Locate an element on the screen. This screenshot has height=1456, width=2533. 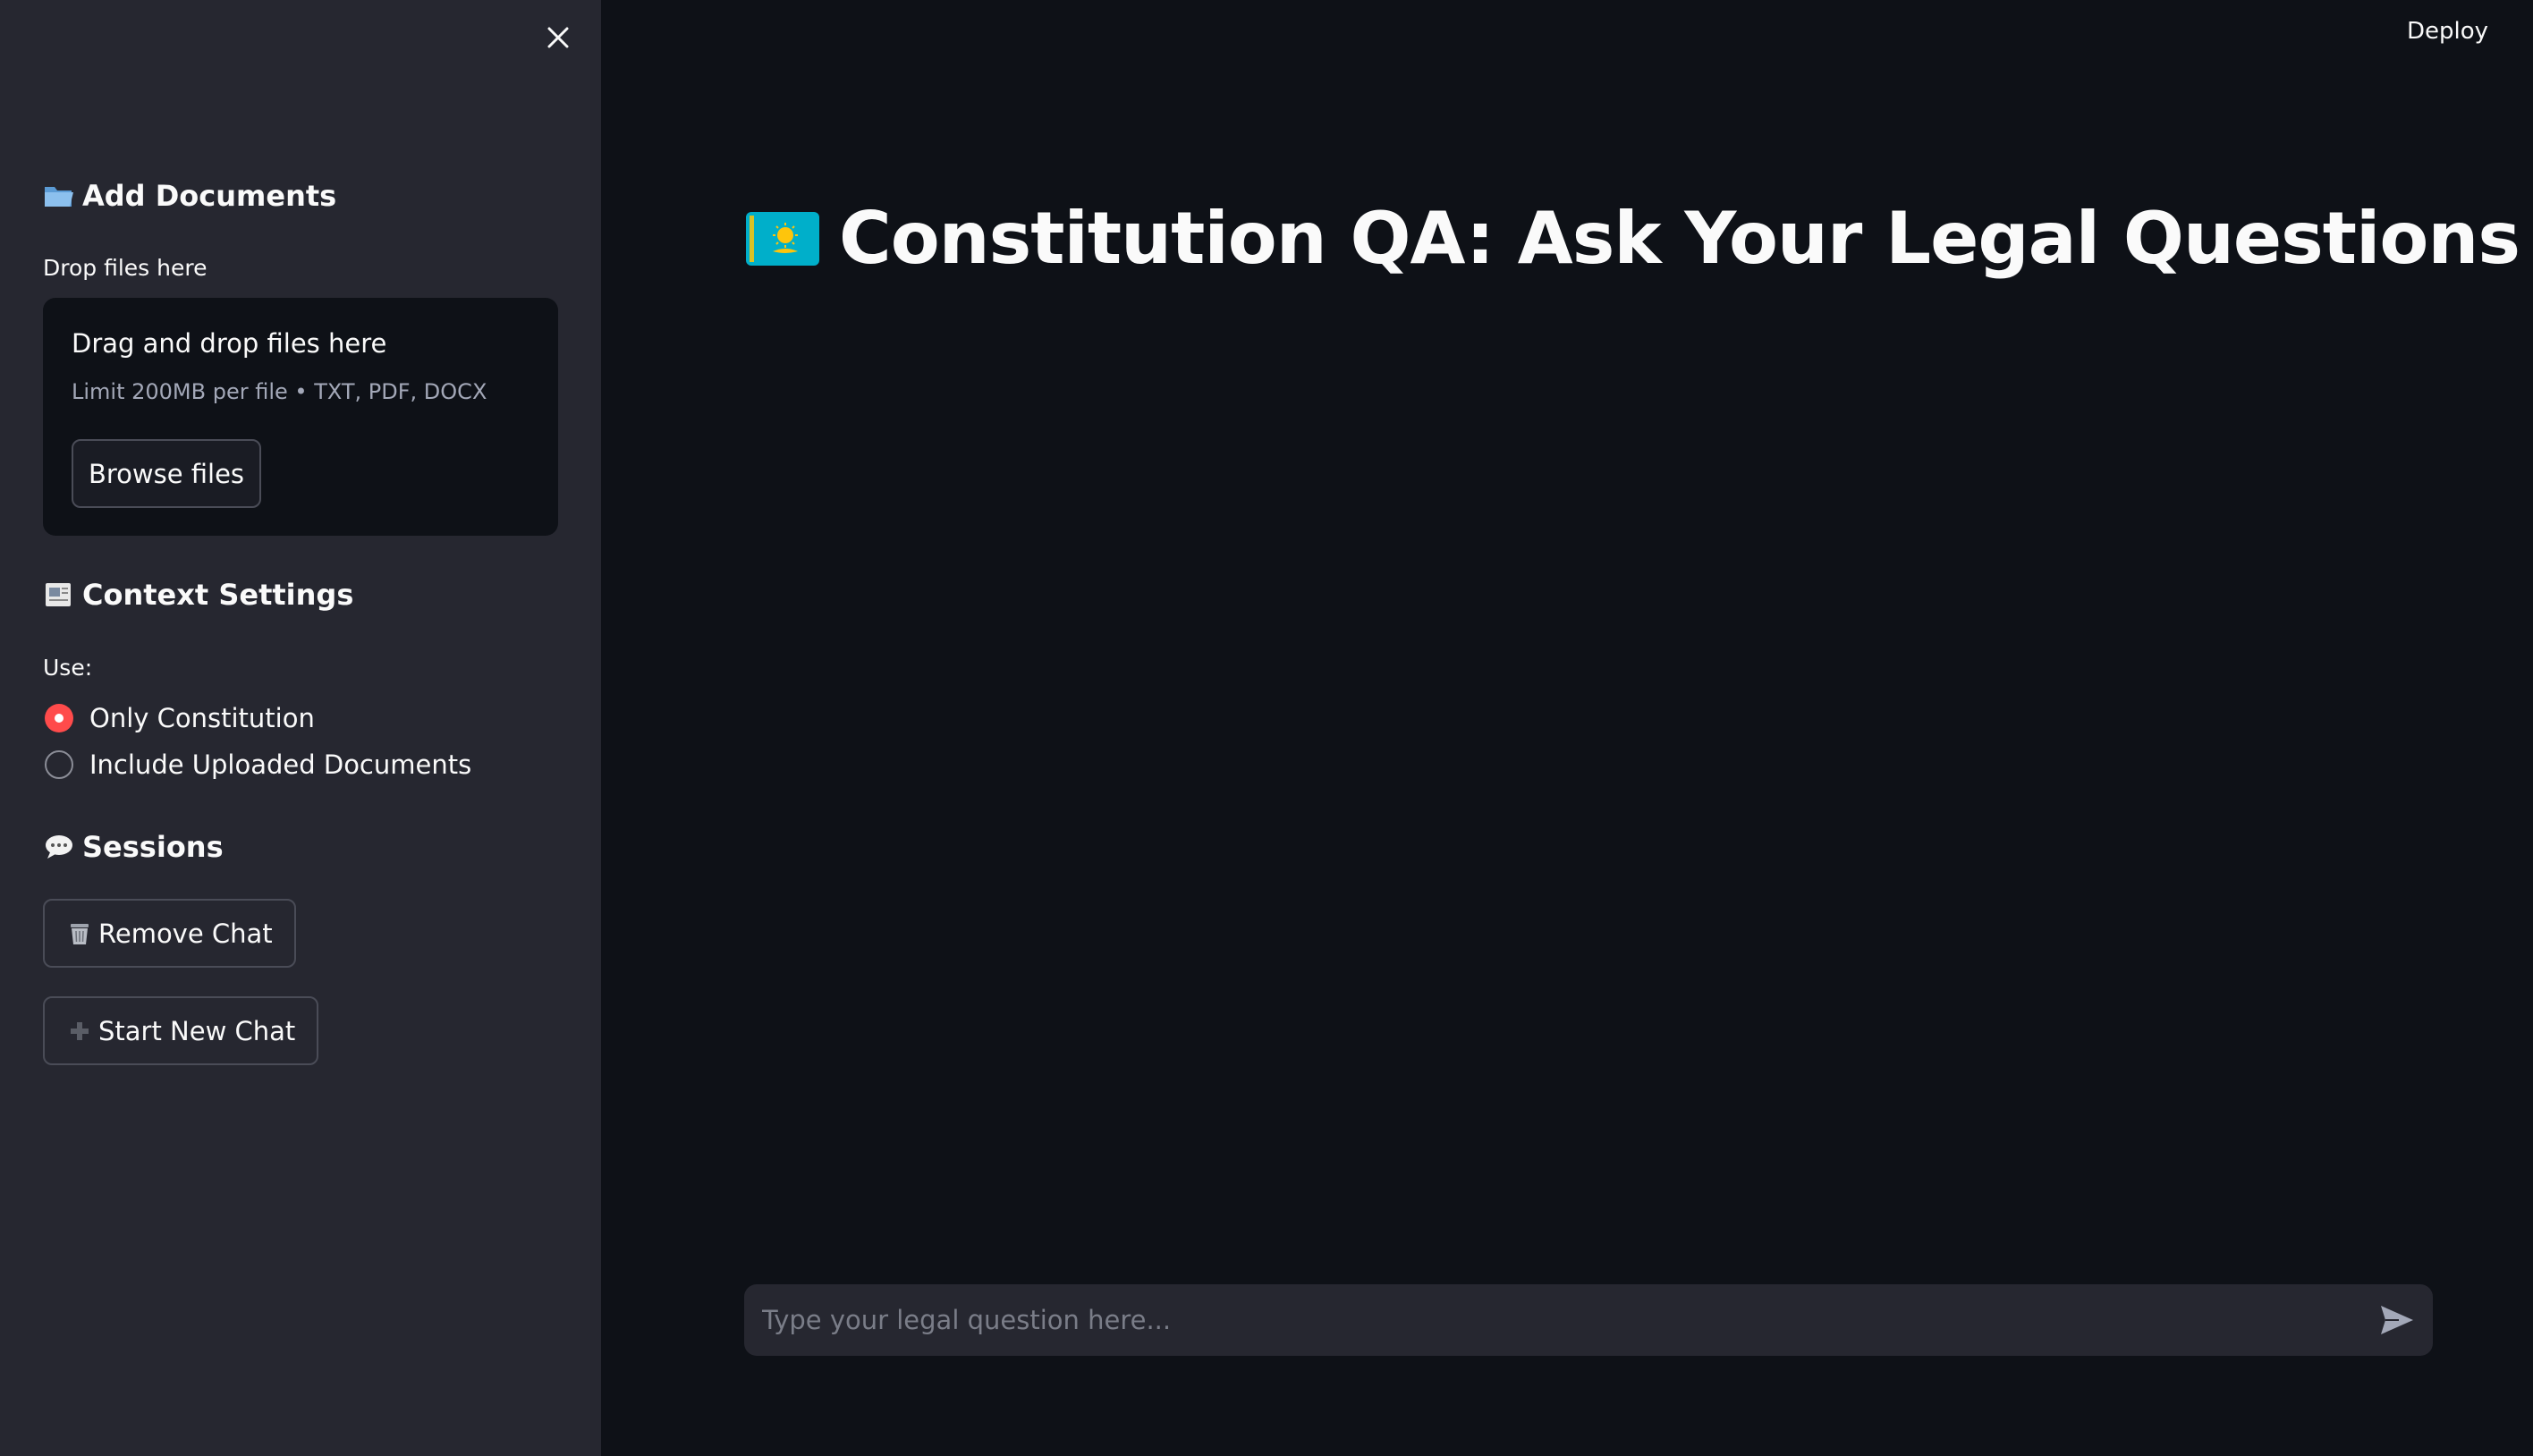
kazakhstan-flag-icon is located at coordinates (782, 238).